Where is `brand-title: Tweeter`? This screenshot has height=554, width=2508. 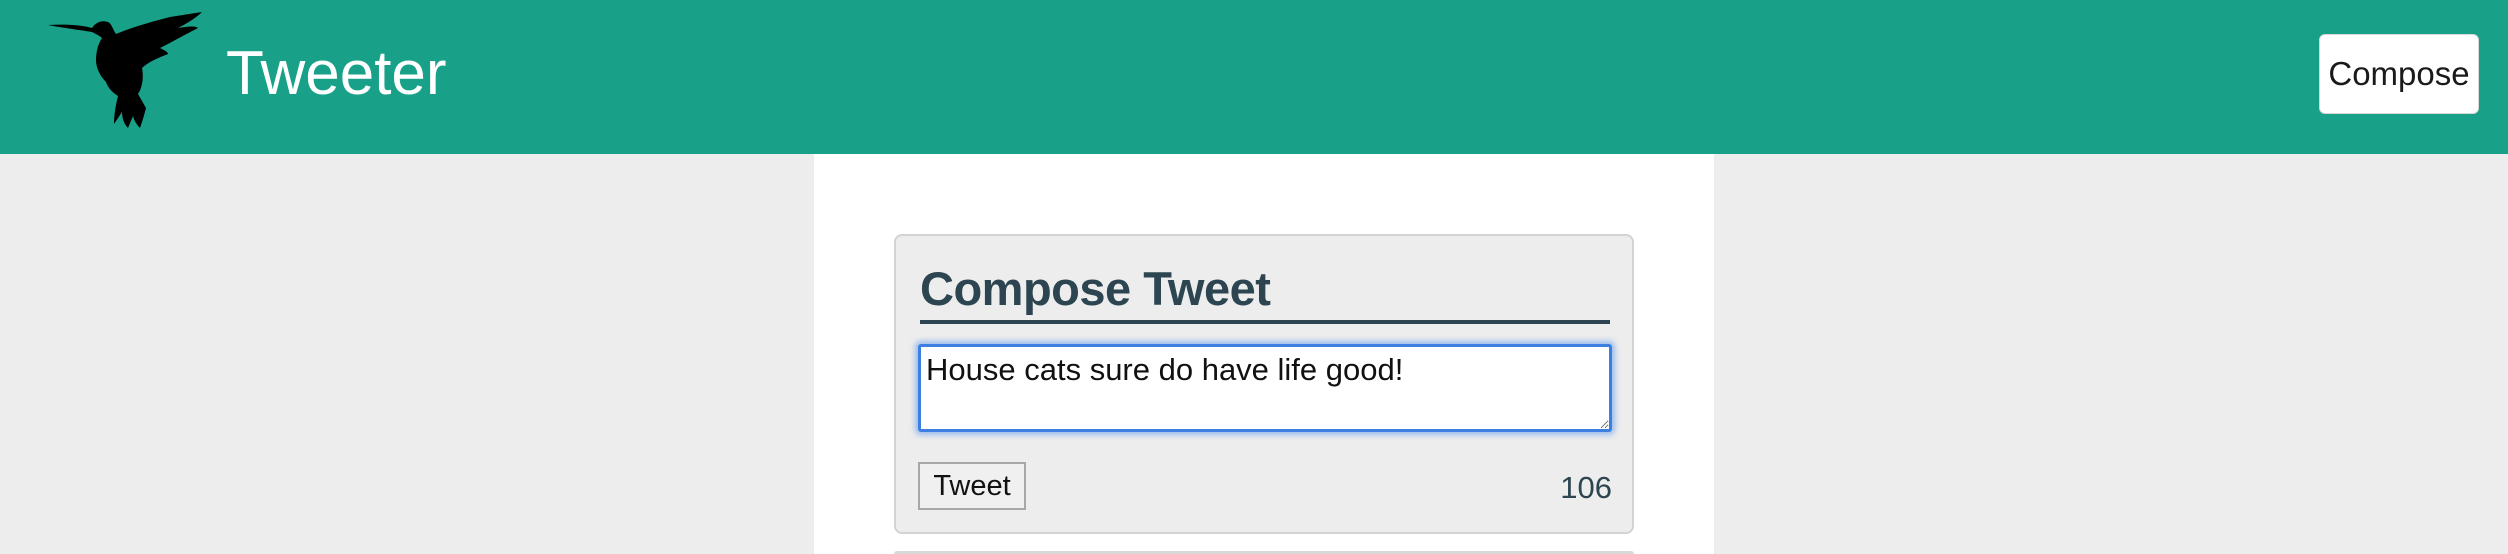 brand-title: Tweeter is located at coordinates (336, 73).